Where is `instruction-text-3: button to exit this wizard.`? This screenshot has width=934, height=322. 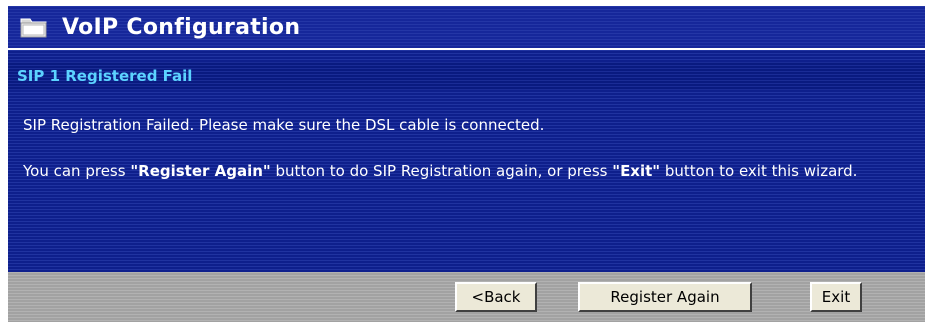
instruction-text-3: button to exit this wizard. is located at coordinates (759, 171).